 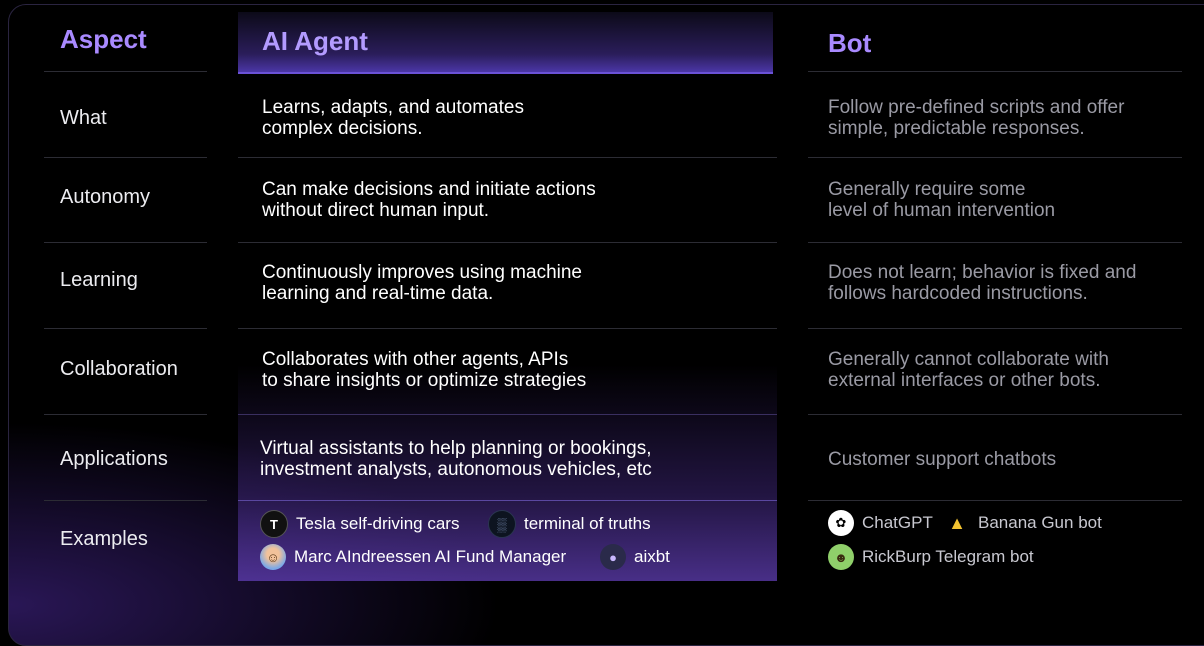 I want to click on example-chatgpt: ✿ ChatGPT, so click(x=880, y=523).